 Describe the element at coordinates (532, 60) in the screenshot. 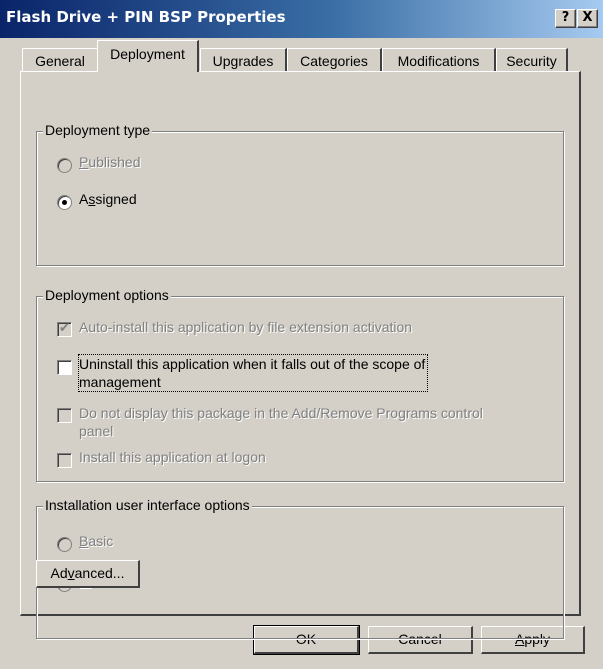

I see `tab-security: Security` at that location.